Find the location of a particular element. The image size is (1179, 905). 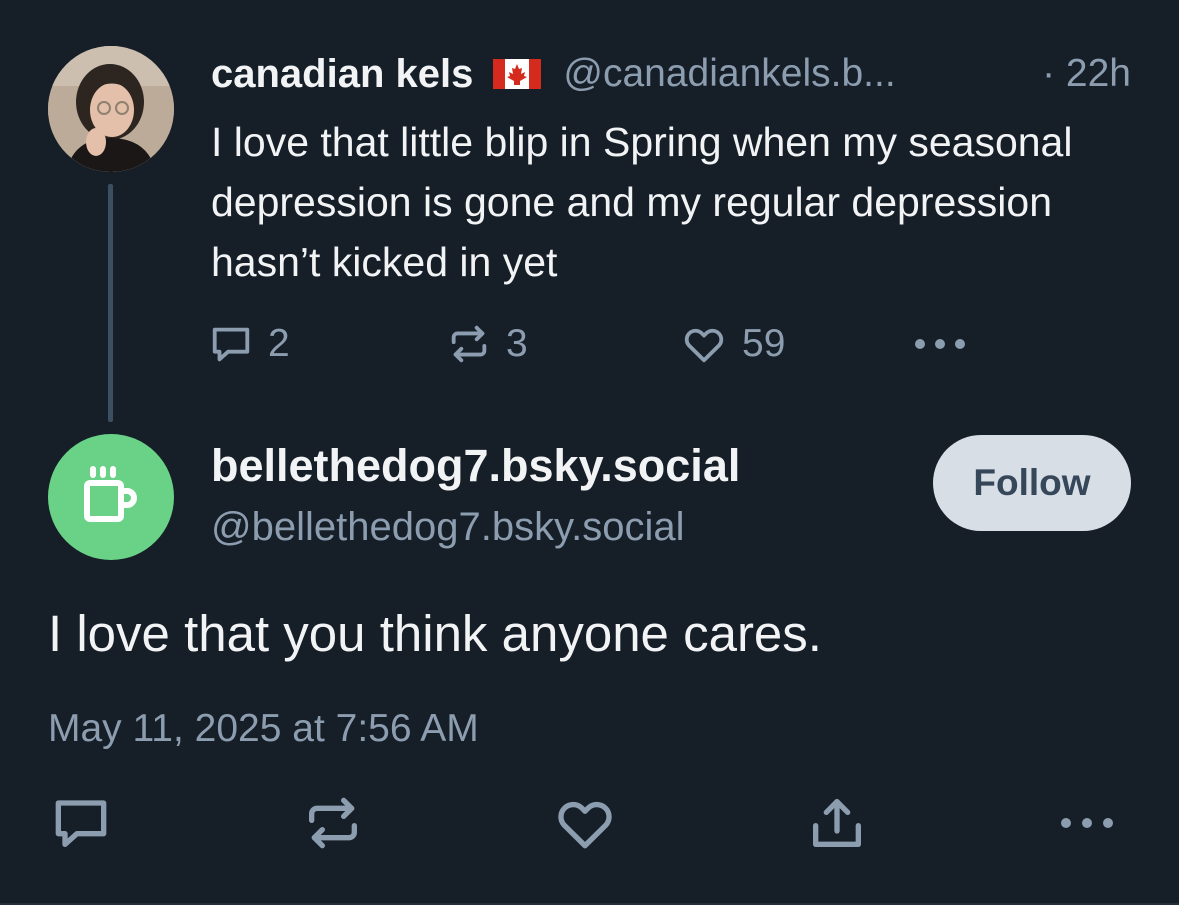

parent-like-button: 59 is located at coordinates (732, 344).